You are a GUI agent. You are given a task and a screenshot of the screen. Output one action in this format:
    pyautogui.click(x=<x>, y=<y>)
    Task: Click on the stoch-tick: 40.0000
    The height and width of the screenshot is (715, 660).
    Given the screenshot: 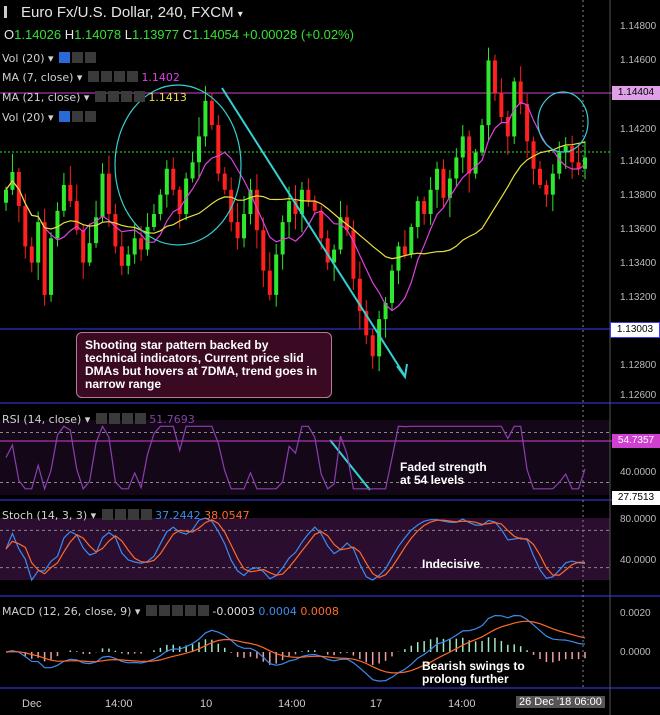 What is the action you would take?
    pyautogui.click(x=638, y=560)
    